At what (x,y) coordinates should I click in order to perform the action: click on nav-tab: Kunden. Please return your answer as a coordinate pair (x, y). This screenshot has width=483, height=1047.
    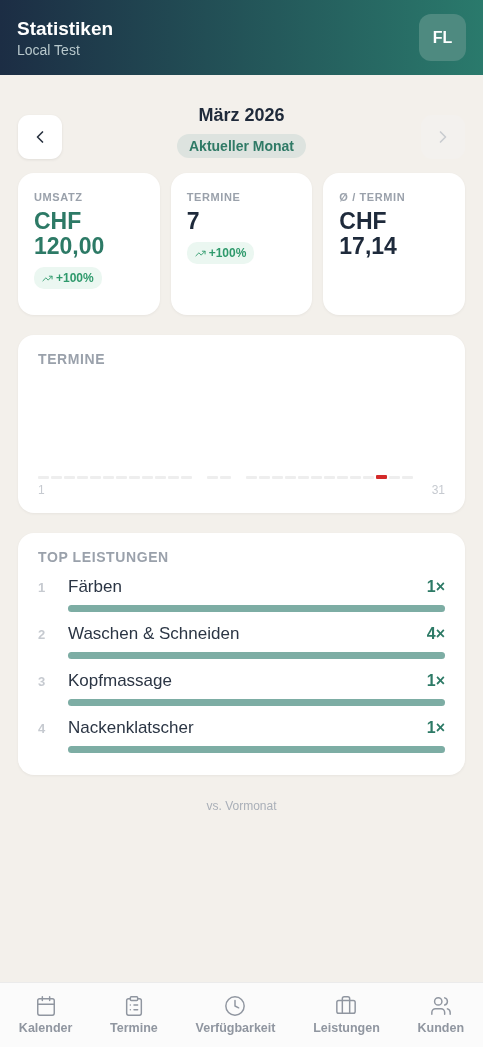
    Looking at the image, I should click on (441, 1015).